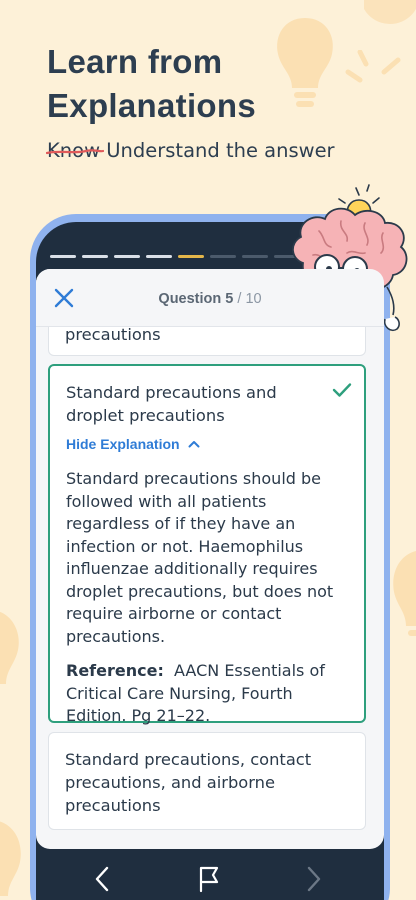 This screenshot has width=416, height=900. Describe the element at coordinates (209, 879) in the screenshot. I see `flag-icon` at that location.